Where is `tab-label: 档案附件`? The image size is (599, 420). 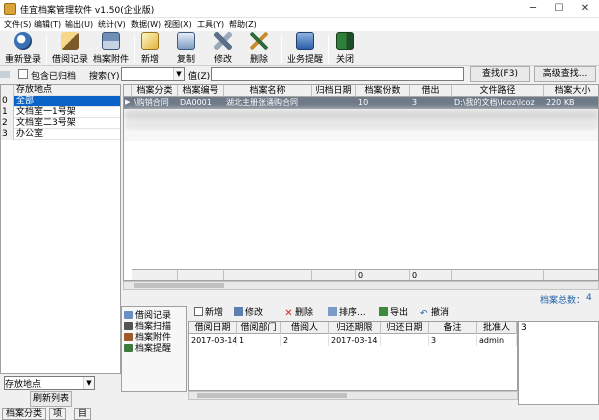
tab-label: 档案附件 is located at coordinates (153, 338).